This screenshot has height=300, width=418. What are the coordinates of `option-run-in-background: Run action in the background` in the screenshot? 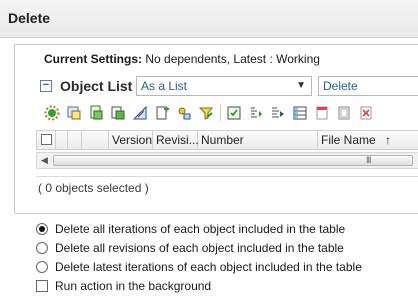 It's located at (226, 287).